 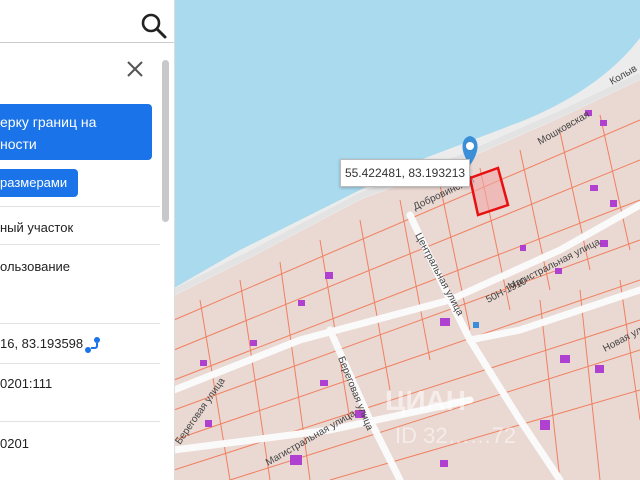 What do you see at coordinates (476, 325) in the screenshot?
I see `bus-stop-icon` at bounding box center [476, 325].